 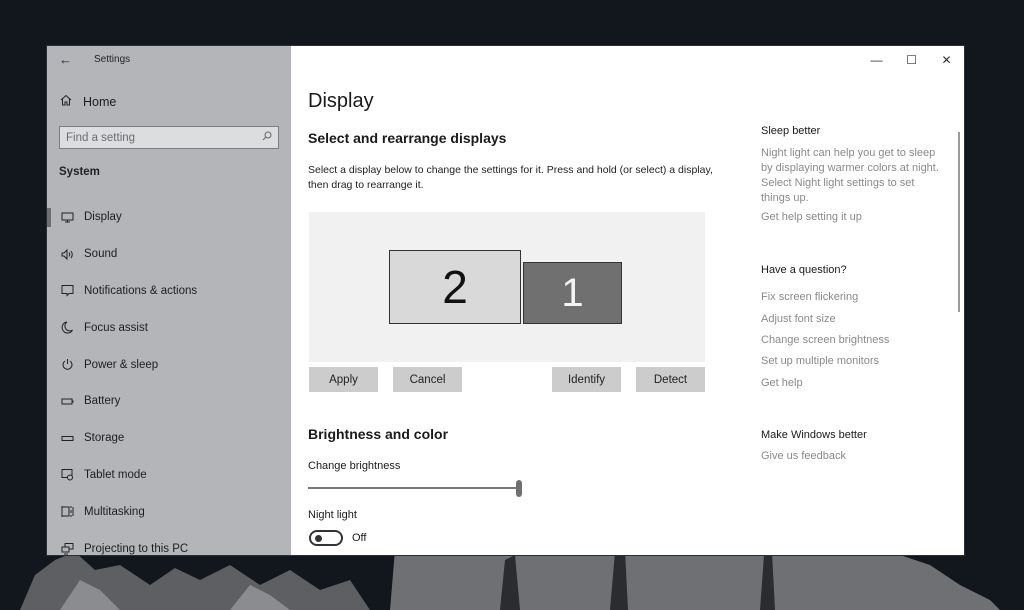 What do you see at coordinates (67, 474) in the screenshot?
I see `tablet-mode-icon` at bounding box center [67, 474].